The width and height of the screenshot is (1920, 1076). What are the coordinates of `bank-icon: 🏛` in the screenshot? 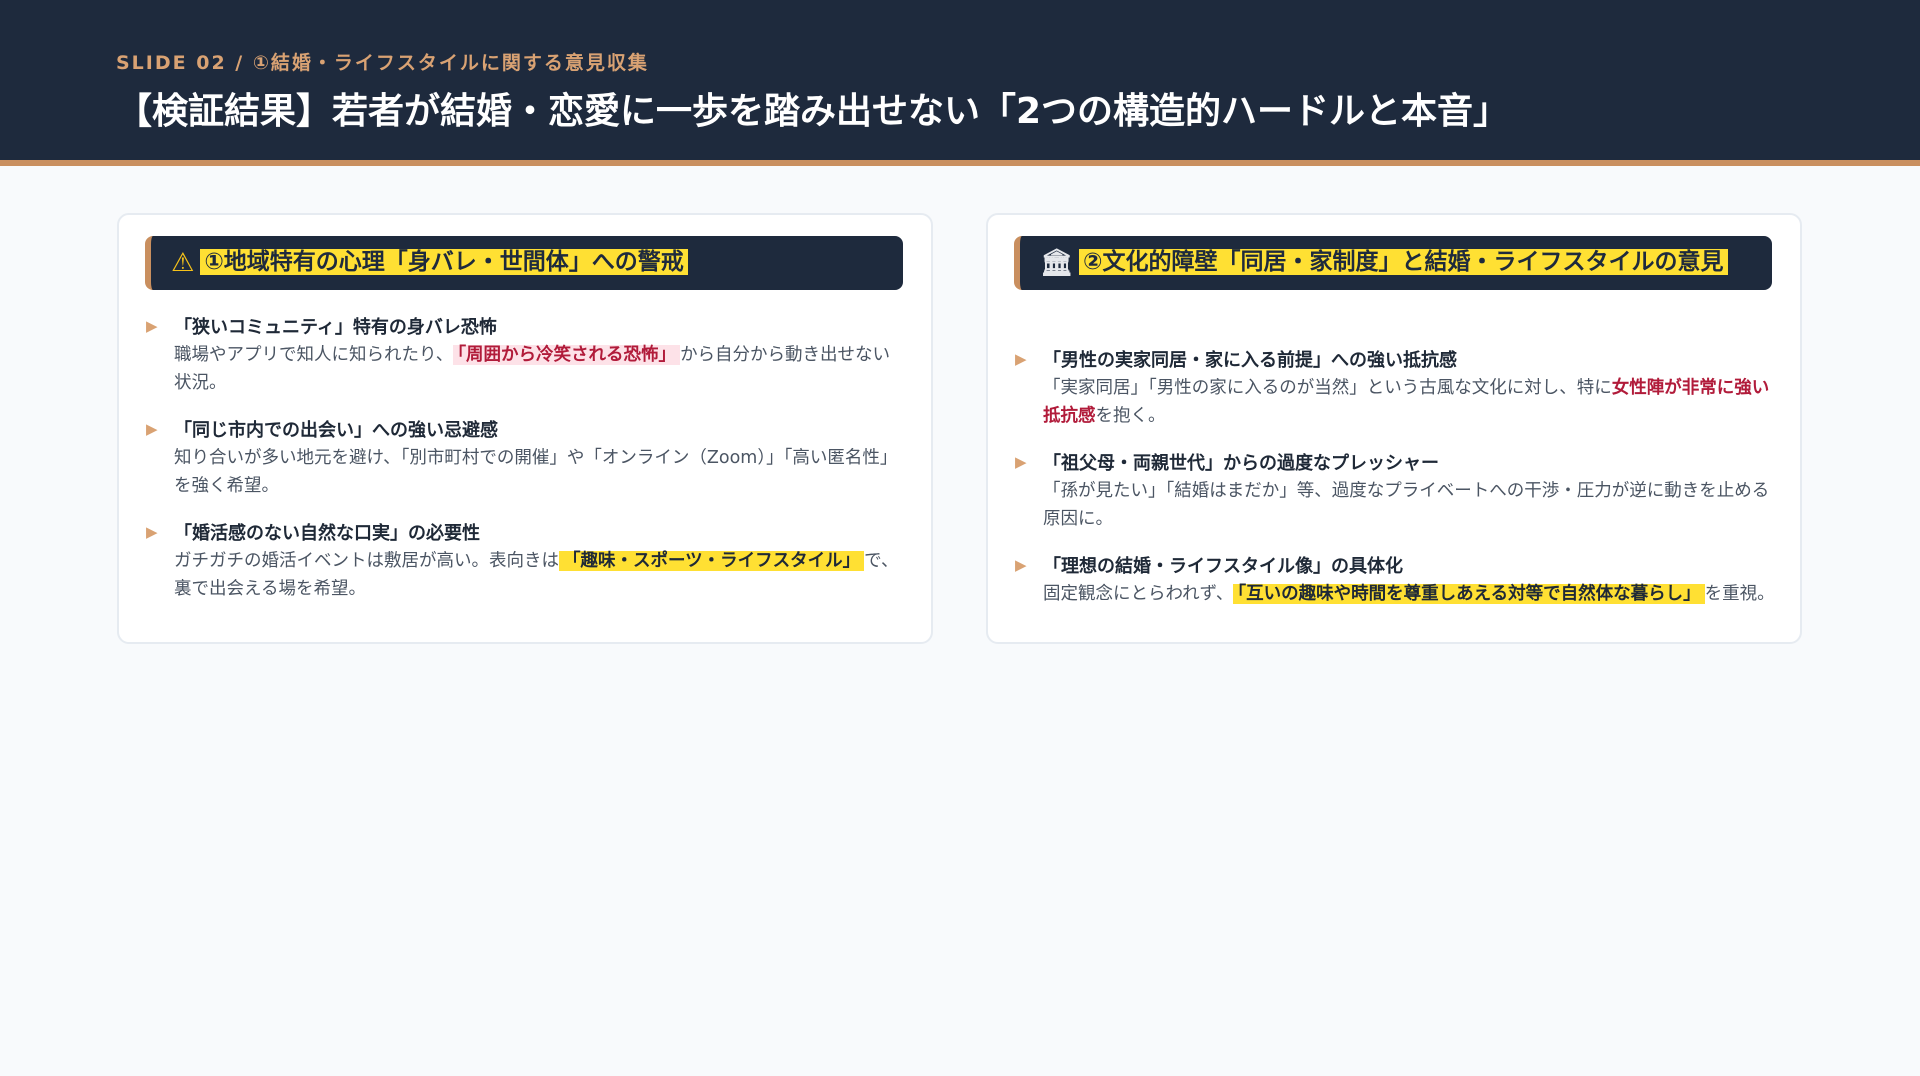 It's located at (1057, 263).